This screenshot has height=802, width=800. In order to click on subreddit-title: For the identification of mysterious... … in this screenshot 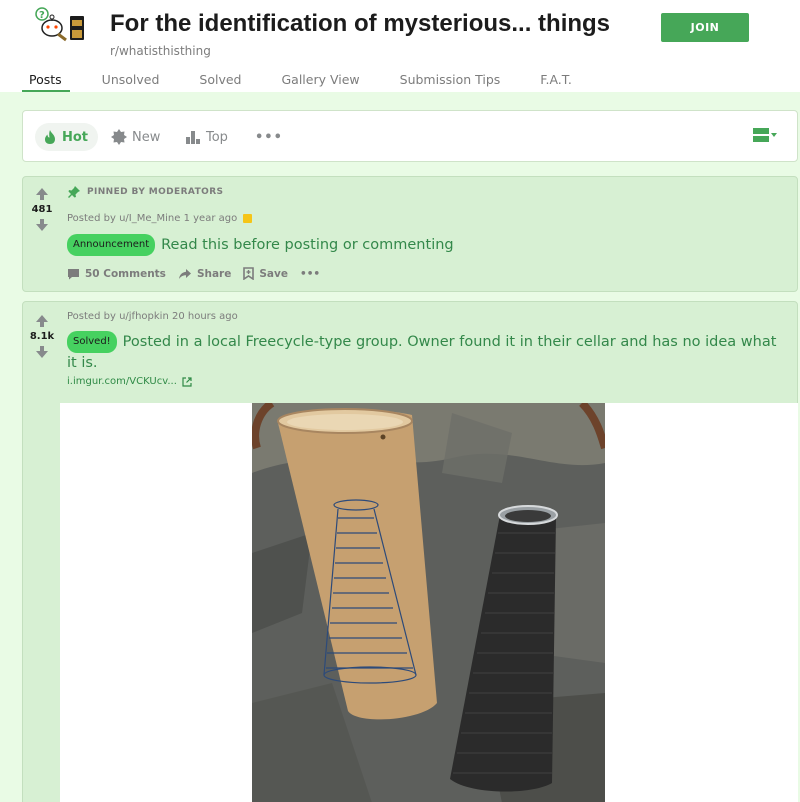, I will do `click(360, 23)`.